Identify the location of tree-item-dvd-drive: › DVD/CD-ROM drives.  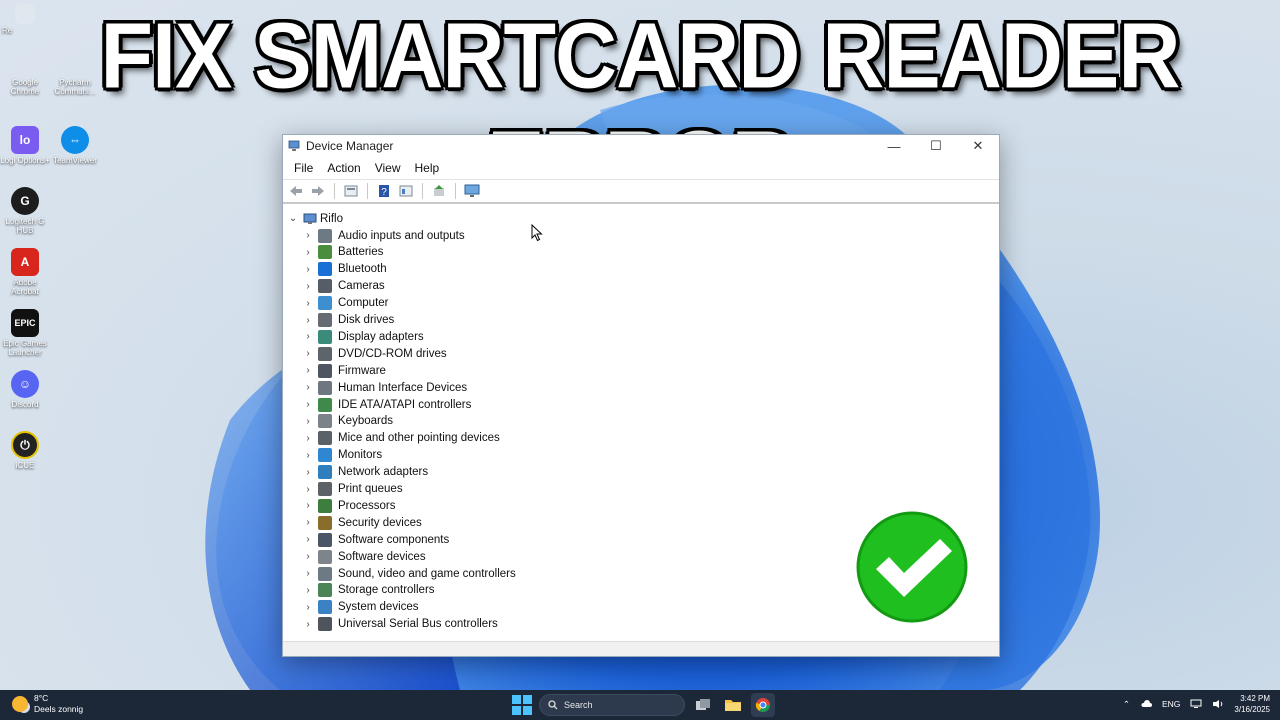
(375, 353).